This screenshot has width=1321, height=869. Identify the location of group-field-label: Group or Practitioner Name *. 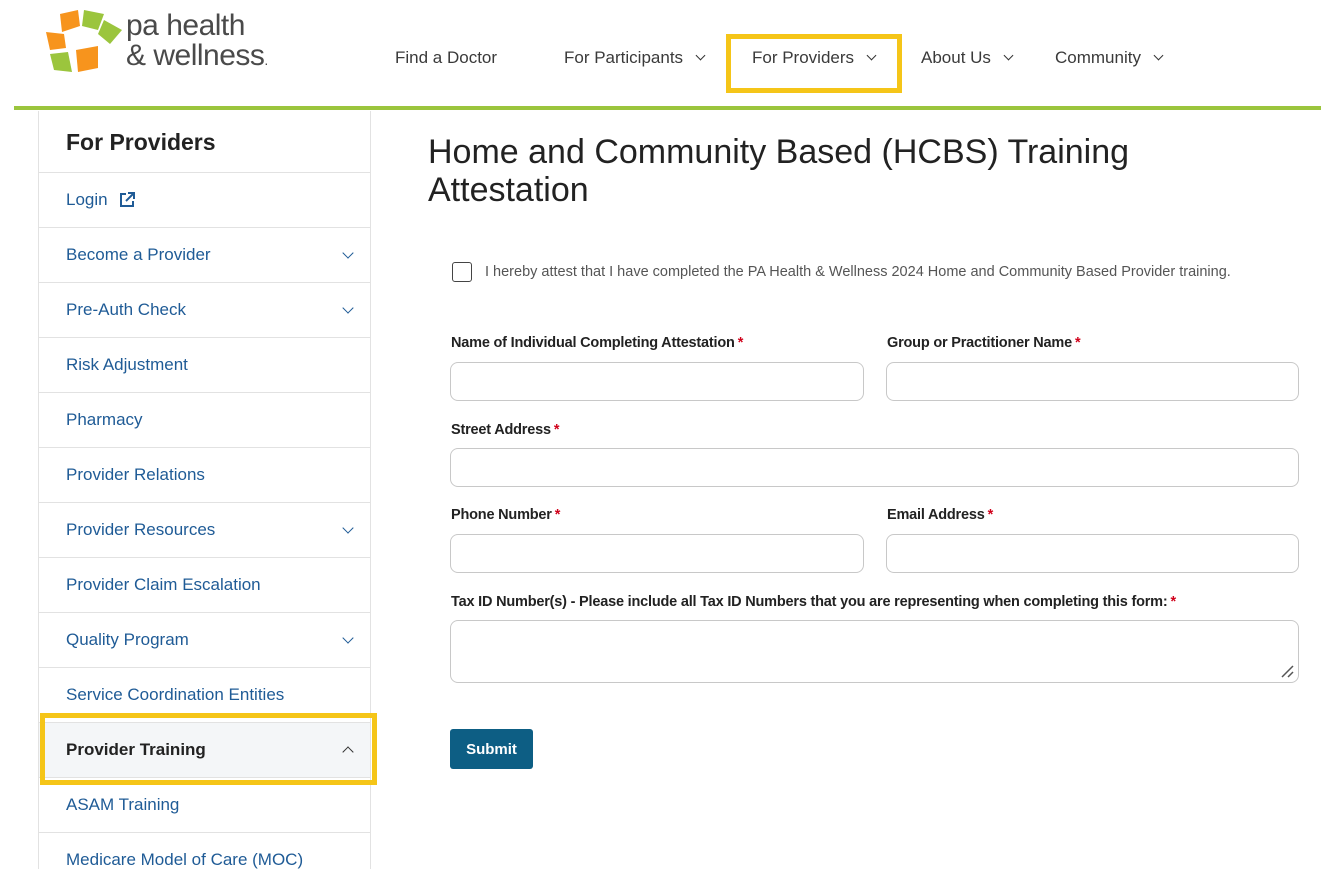
(984, 343).